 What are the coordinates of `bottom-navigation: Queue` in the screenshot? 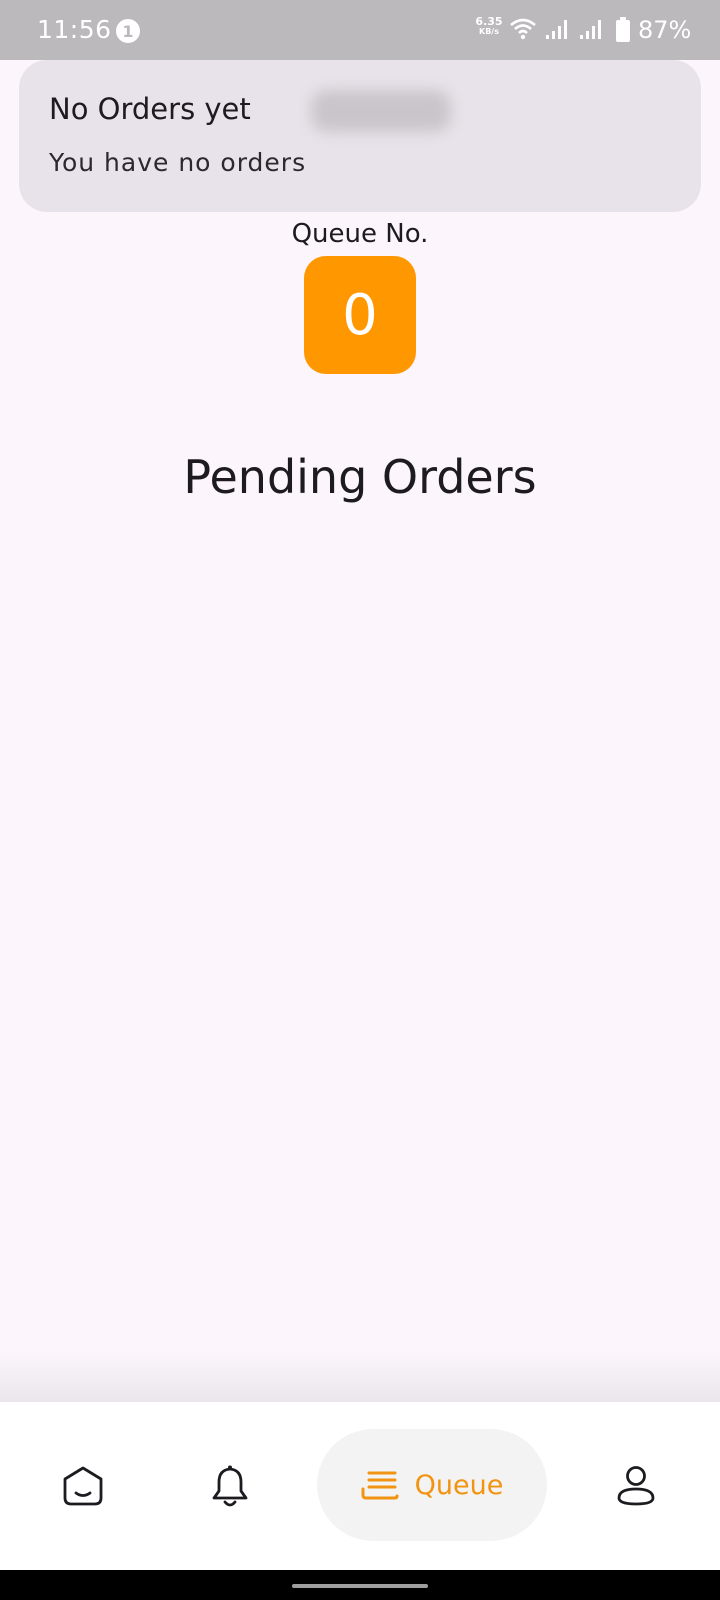 It's located at (360, 1486).